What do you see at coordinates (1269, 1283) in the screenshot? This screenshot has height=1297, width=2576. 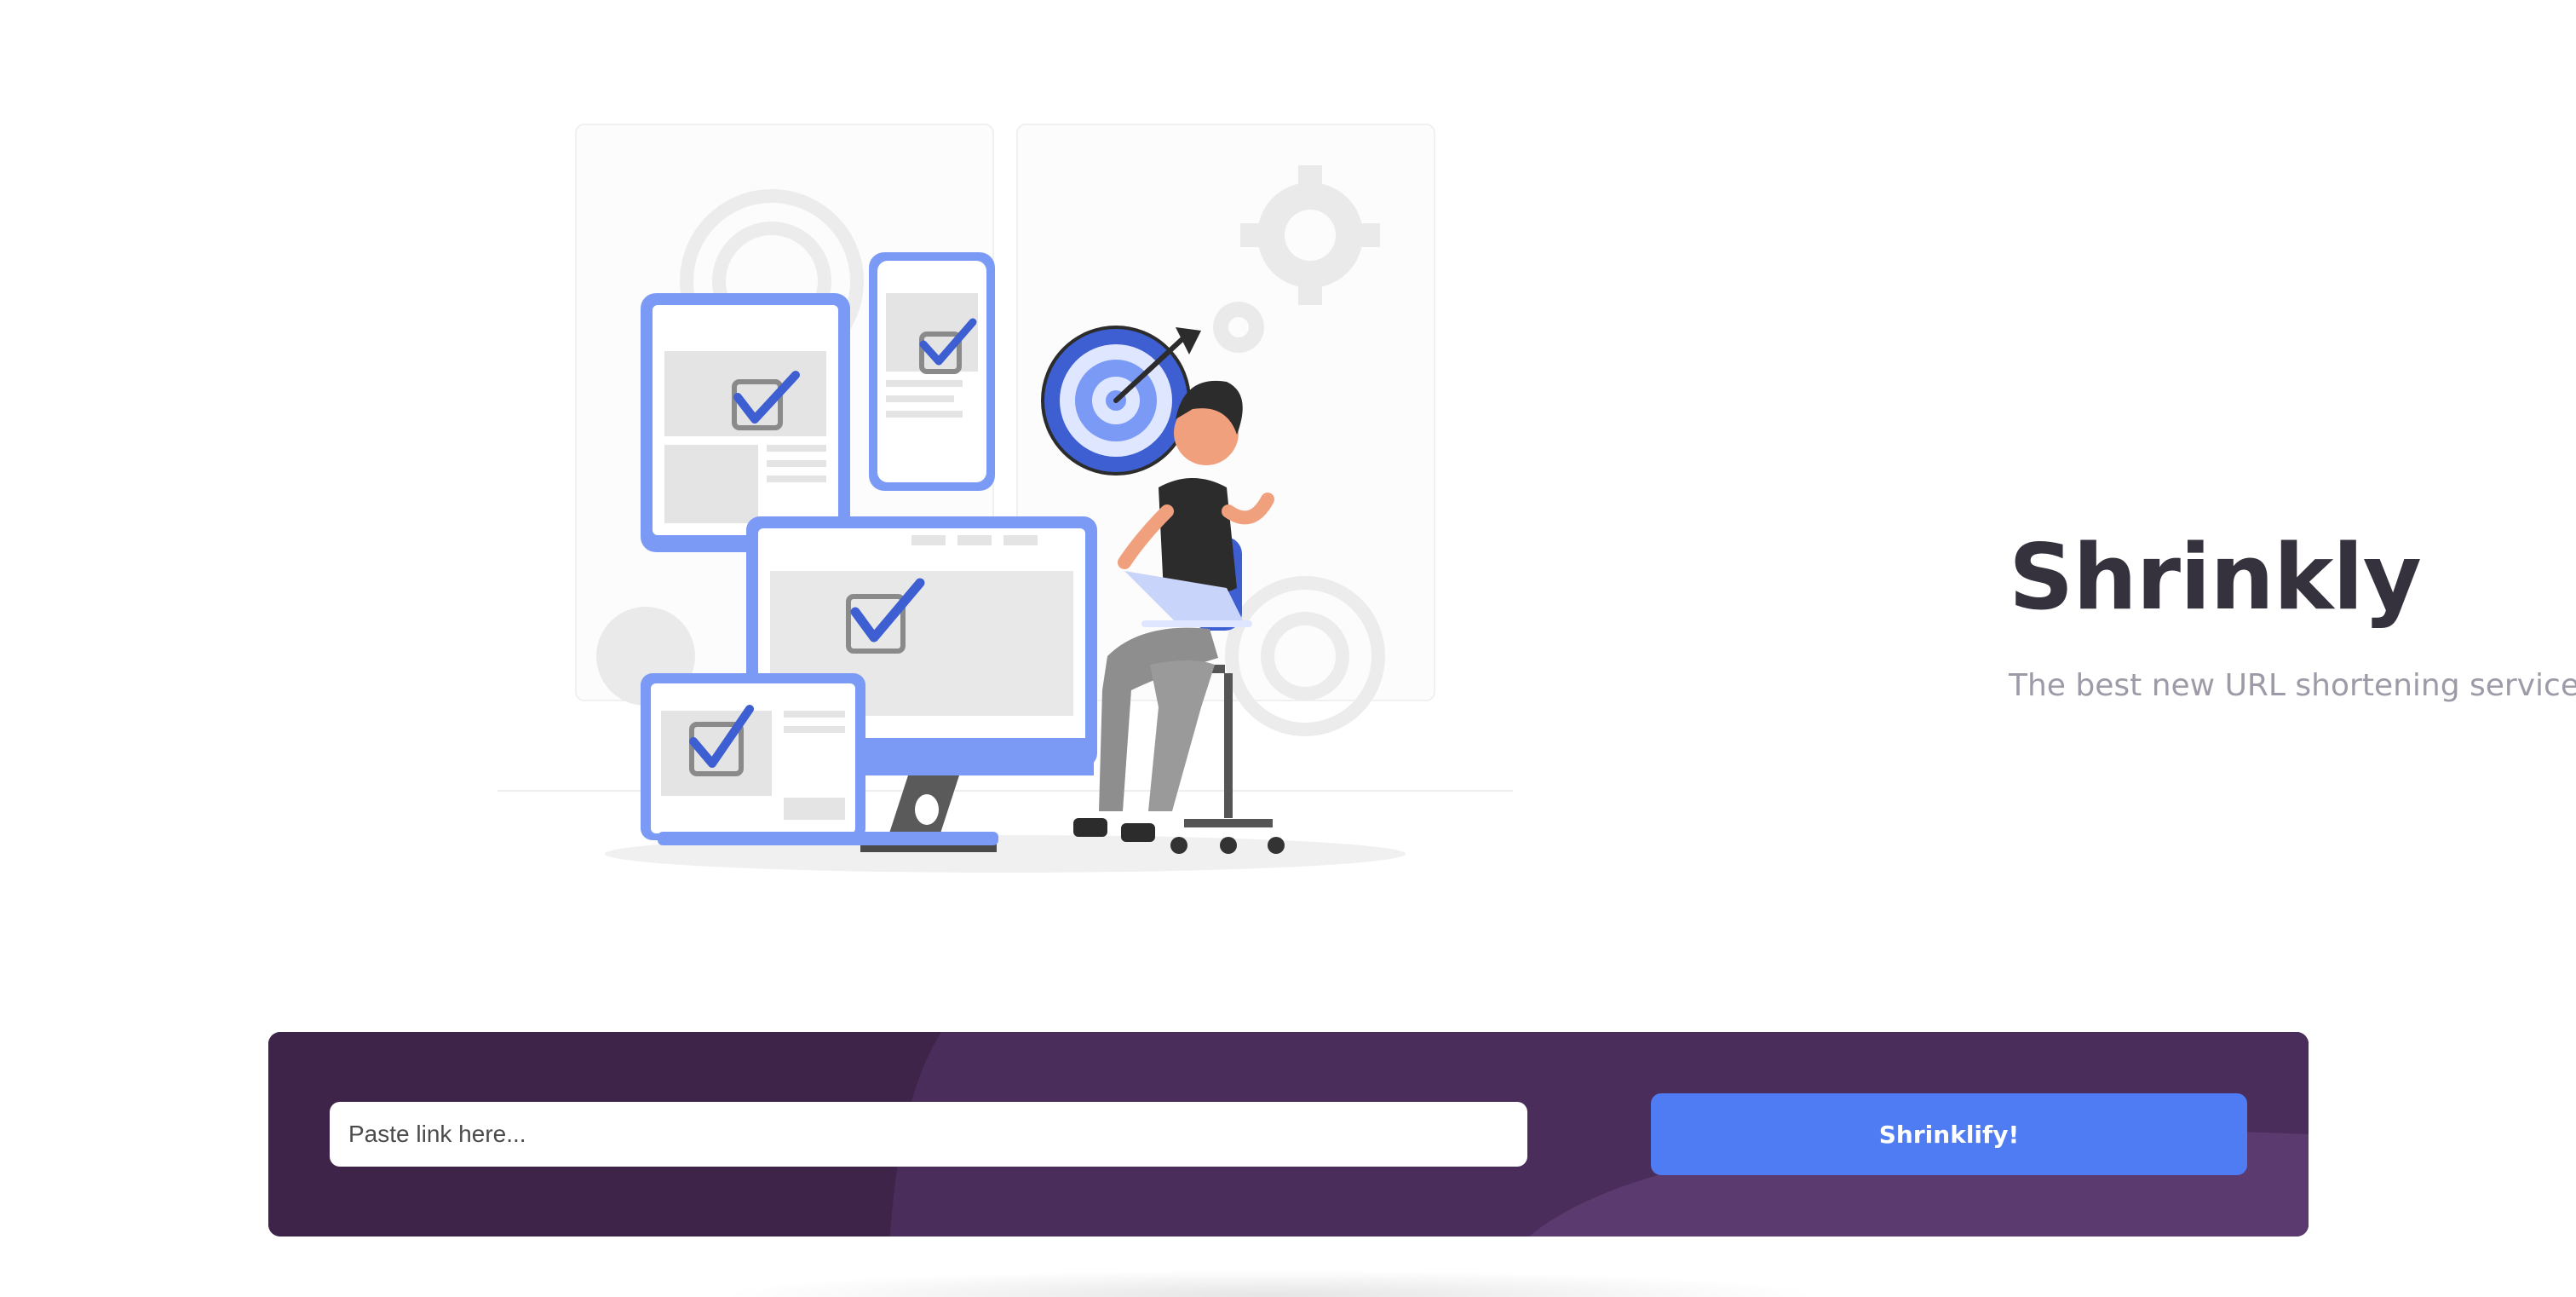 I see `bottom-shadow` at bounding box center [1269, 1283].